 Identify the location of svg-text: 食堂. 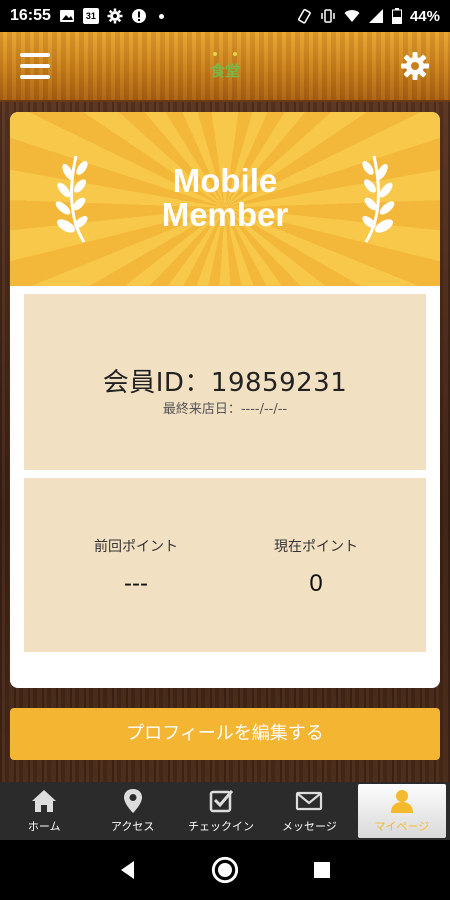
(225, 71).